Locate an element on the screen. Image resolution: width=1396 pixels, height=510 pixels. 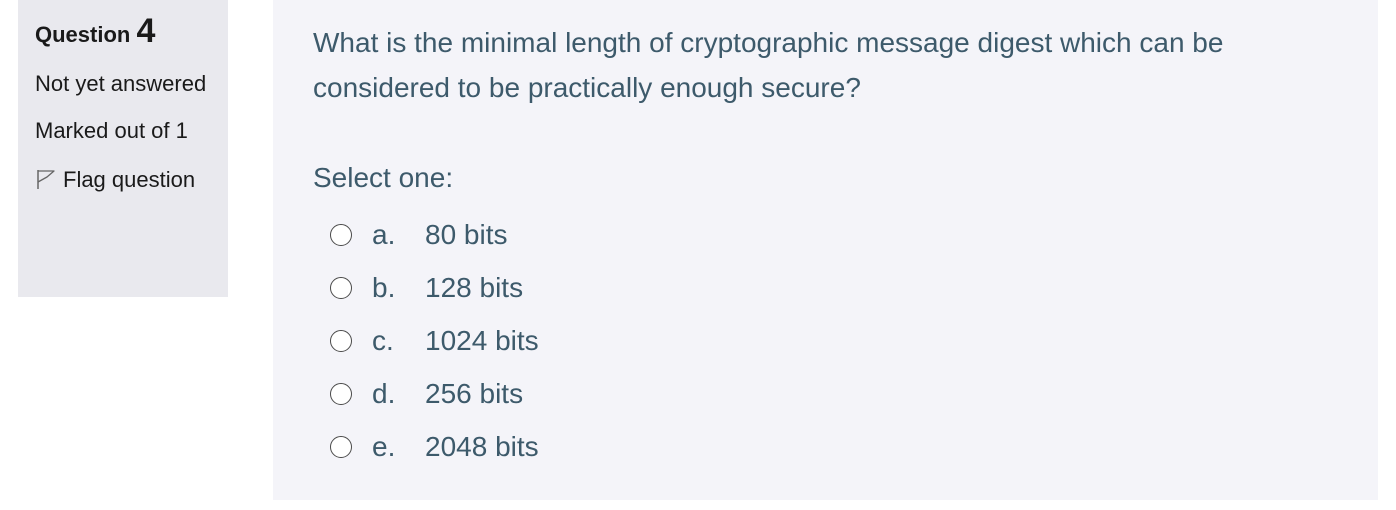
answer-label: 80 bits is located at coordinates (466, 235).